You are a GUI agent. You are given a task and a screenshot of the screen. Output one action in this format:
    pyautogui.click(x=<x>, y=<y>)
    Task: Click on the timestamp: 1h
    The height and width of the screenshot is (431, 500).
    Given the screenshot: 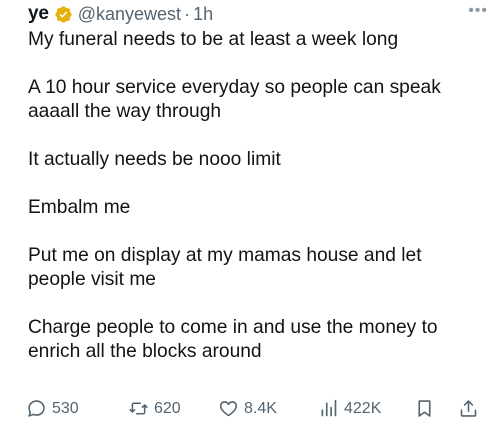 What is the action you would take?
    pyautogui.click(x=203, y=14)
    